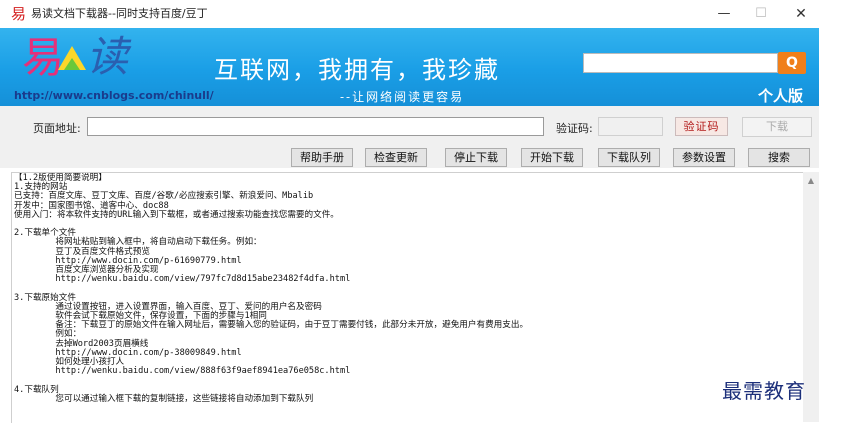 The width and height of the screenshot is (843, 423). I want to click on close-button: ✕, so click(801, 14).